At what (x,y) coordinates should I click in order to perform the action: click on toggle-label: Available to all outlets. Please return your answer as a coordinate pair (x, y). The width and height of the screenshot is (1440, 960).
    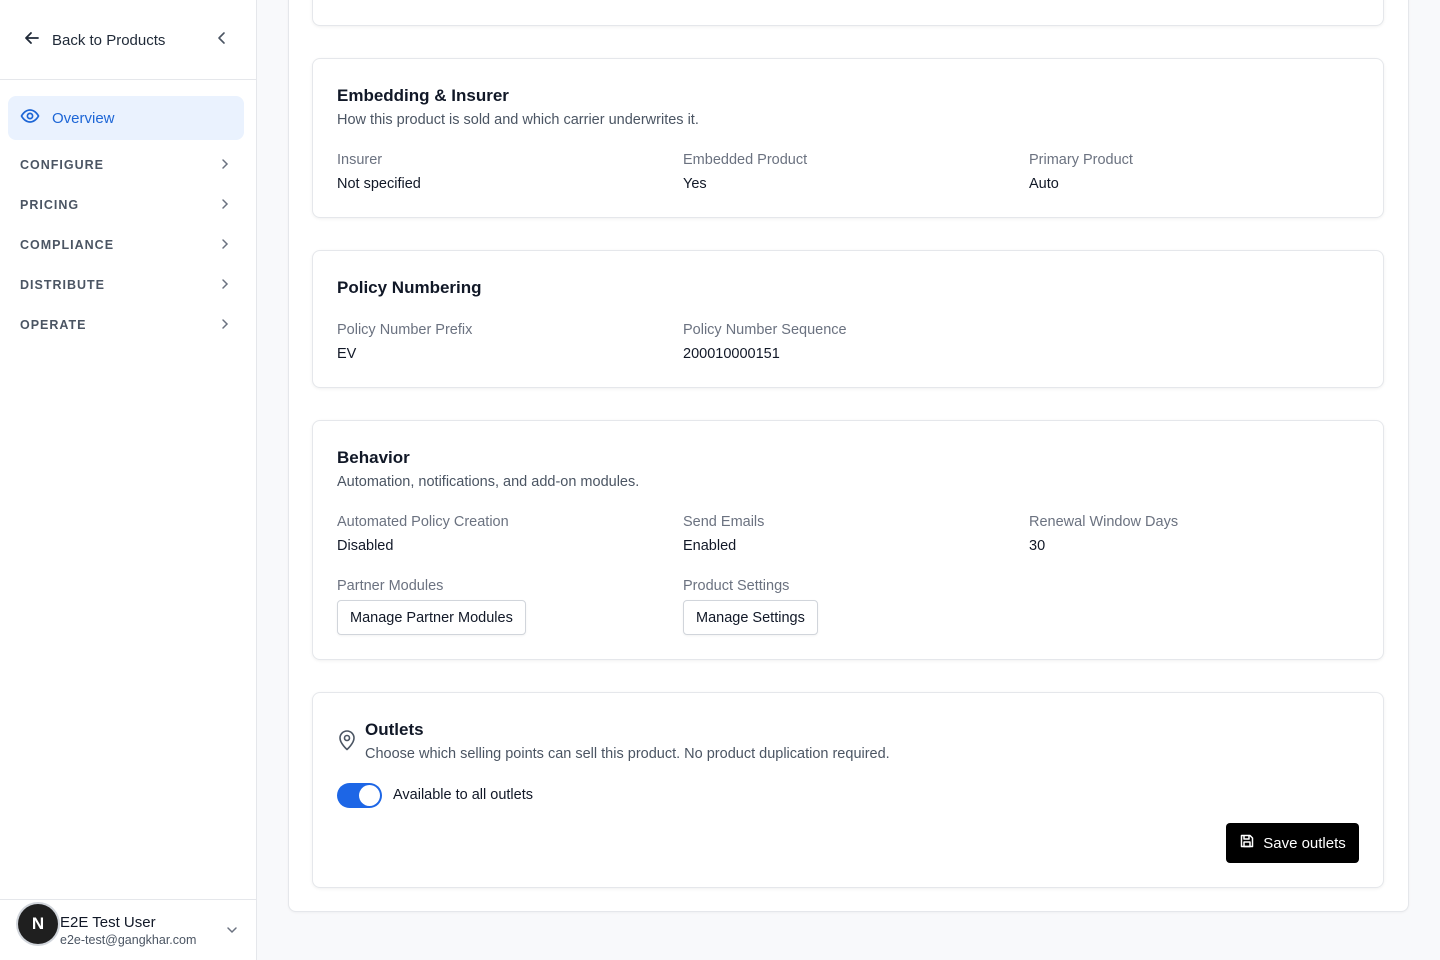
    Looking at the image, I should click on (463, 795).